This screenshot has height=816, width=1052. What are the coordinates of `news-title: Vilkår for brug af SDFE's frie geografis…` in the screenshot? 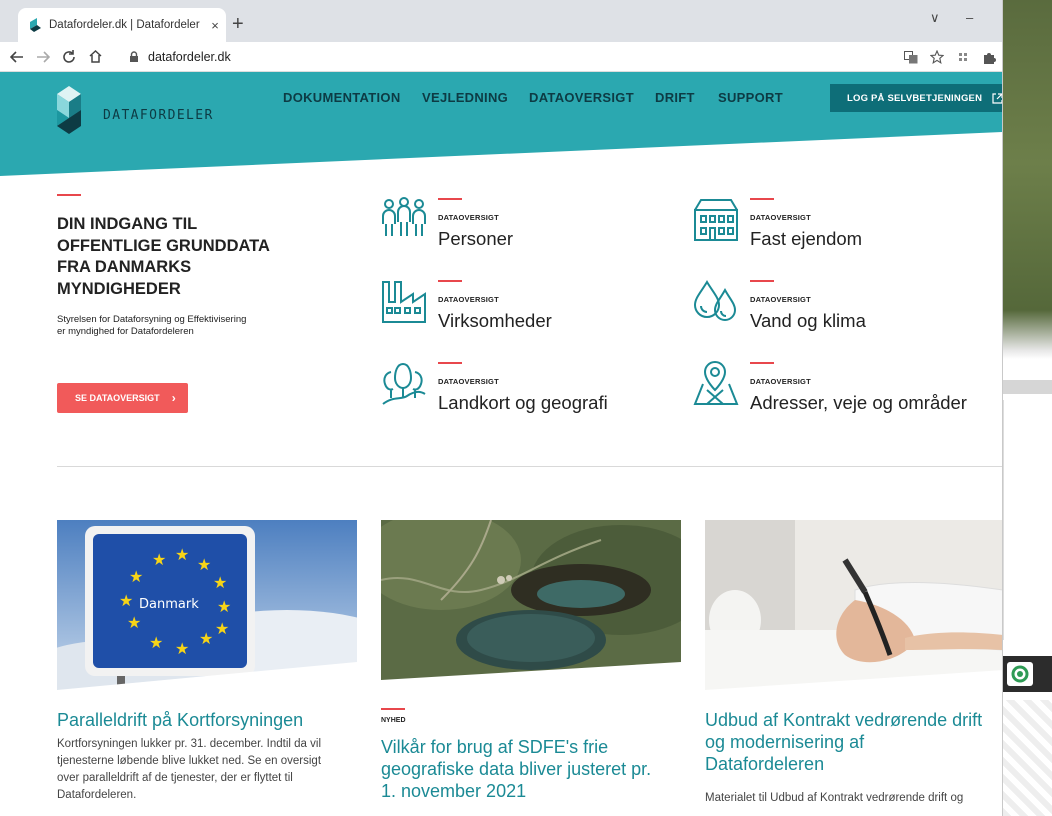 It's located at (536, 769).